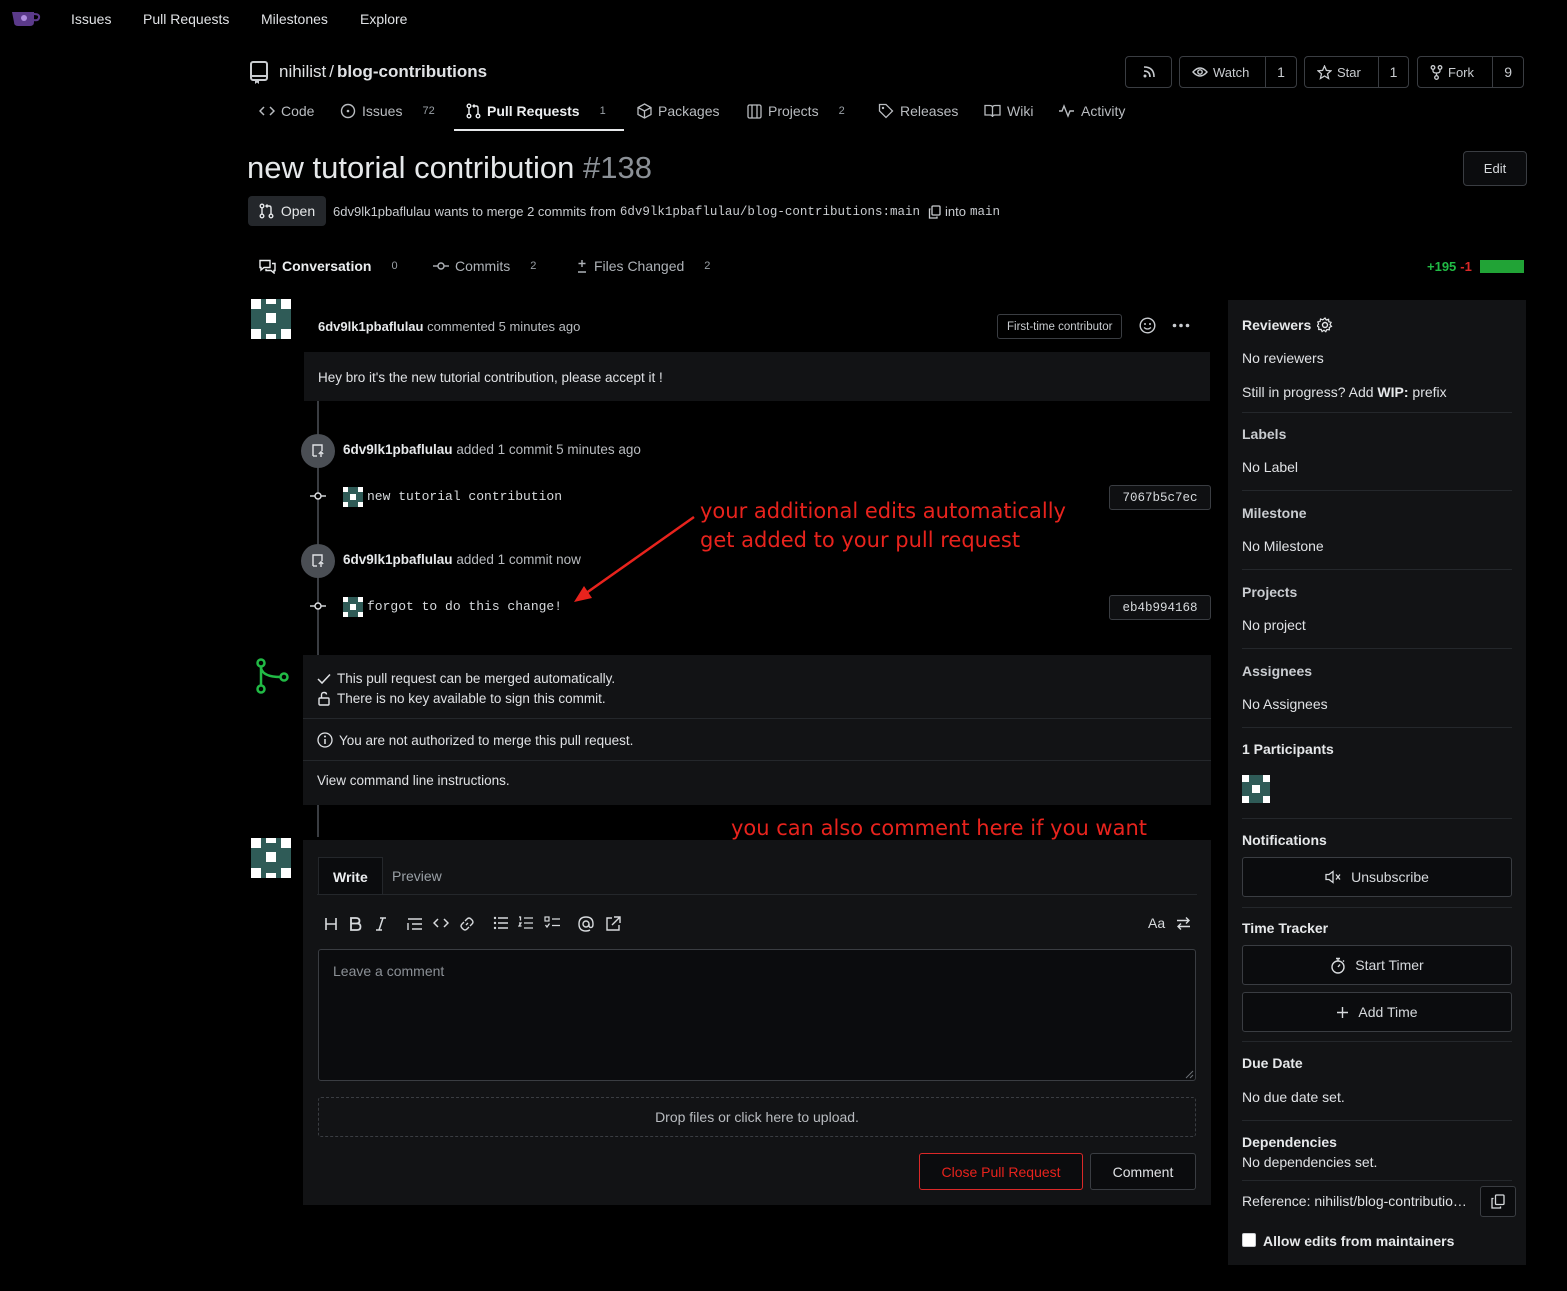  I want to click on tab-commits-count: 2, so click(533, 266).